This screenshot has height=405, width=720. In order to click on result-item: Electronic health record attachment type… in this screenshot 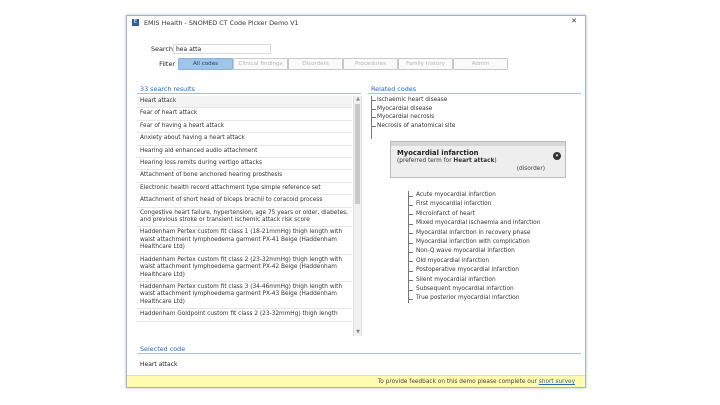, I will do `click(244, 189)`.